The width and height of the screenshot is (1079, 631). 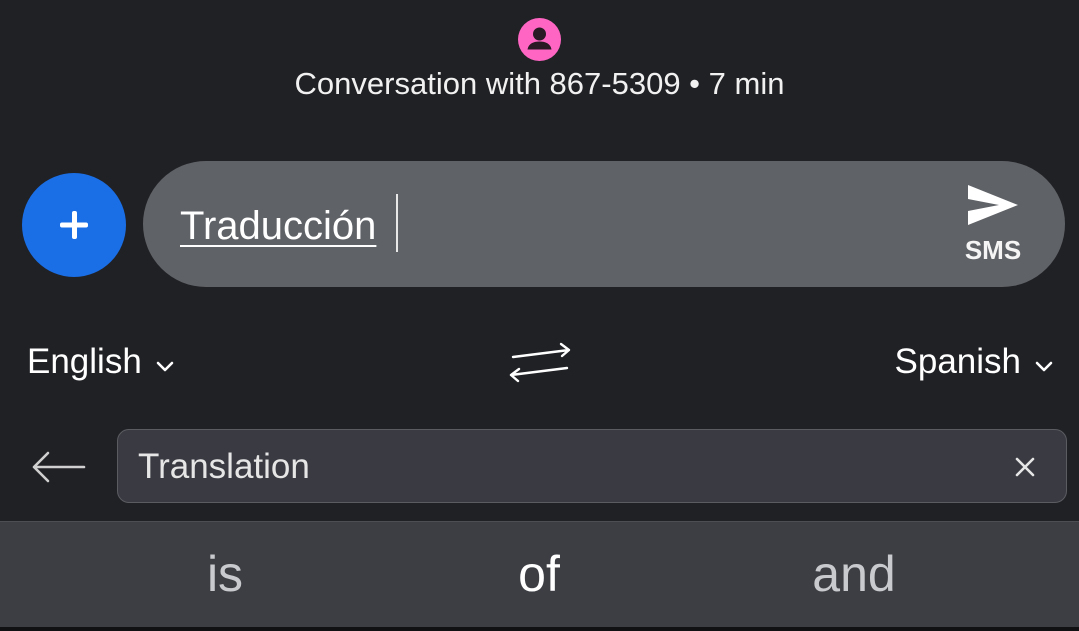 What do you see at coordinates (225, 574) in the screenshot?
I see `suggestion-item: is` at bounding box center [225, 574].